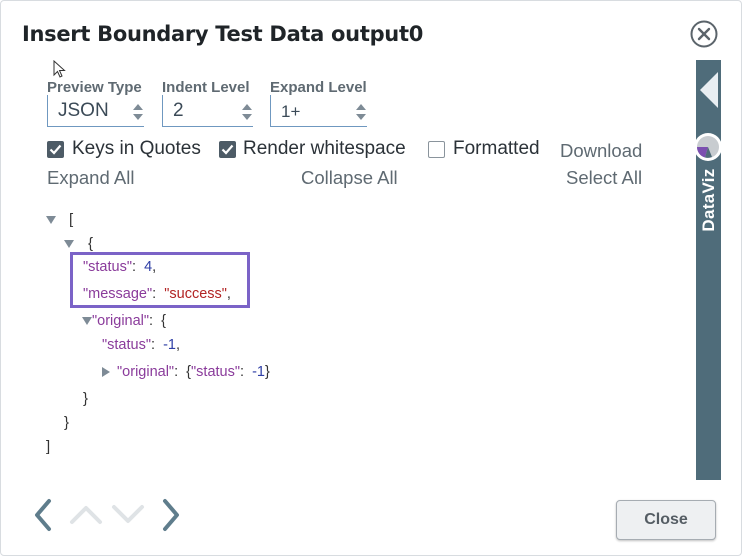 This screenshot has height=556, width=742. I want to click on previous-arrow-icon, so click(43, 515).